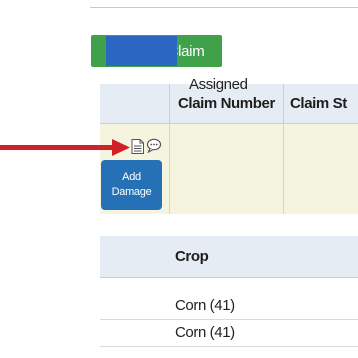 This screenshot has width=358, height=358. I want to click on claim-number-redacted, so click(141, 51).